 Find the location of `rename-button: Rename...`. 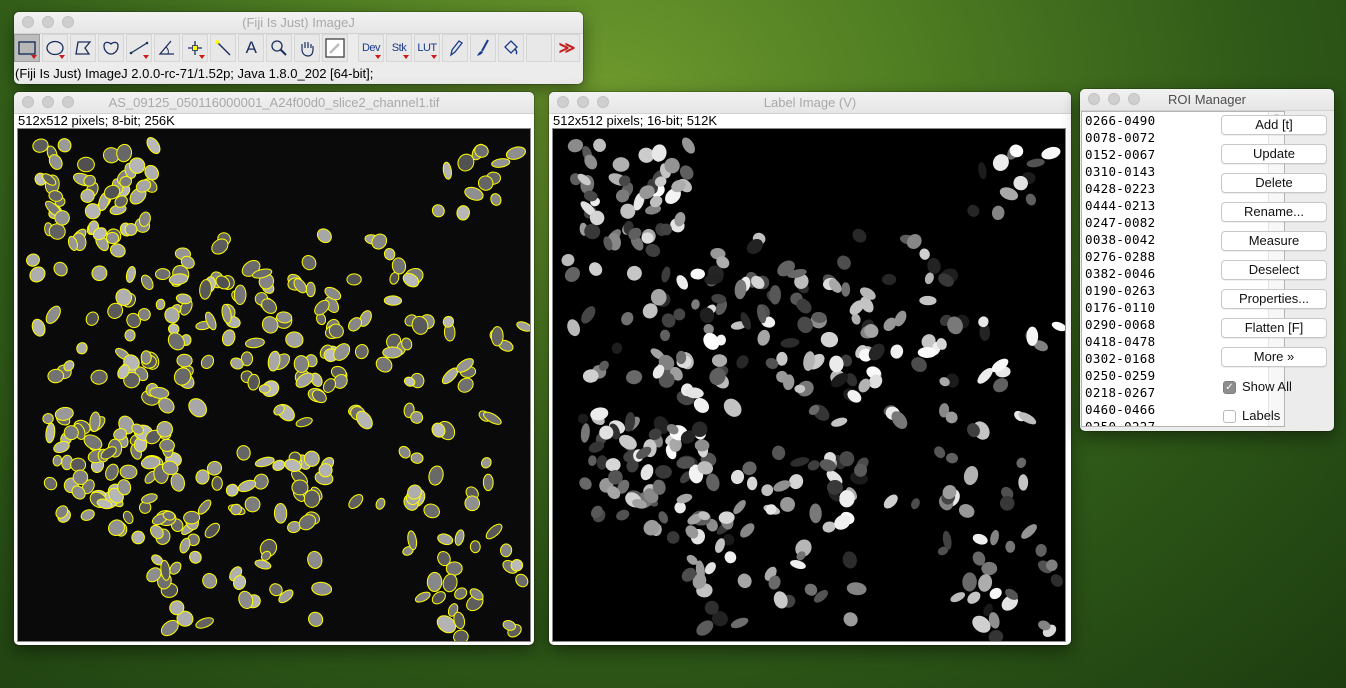

rename-button: Rename... is located at coordinates (1274, 212).